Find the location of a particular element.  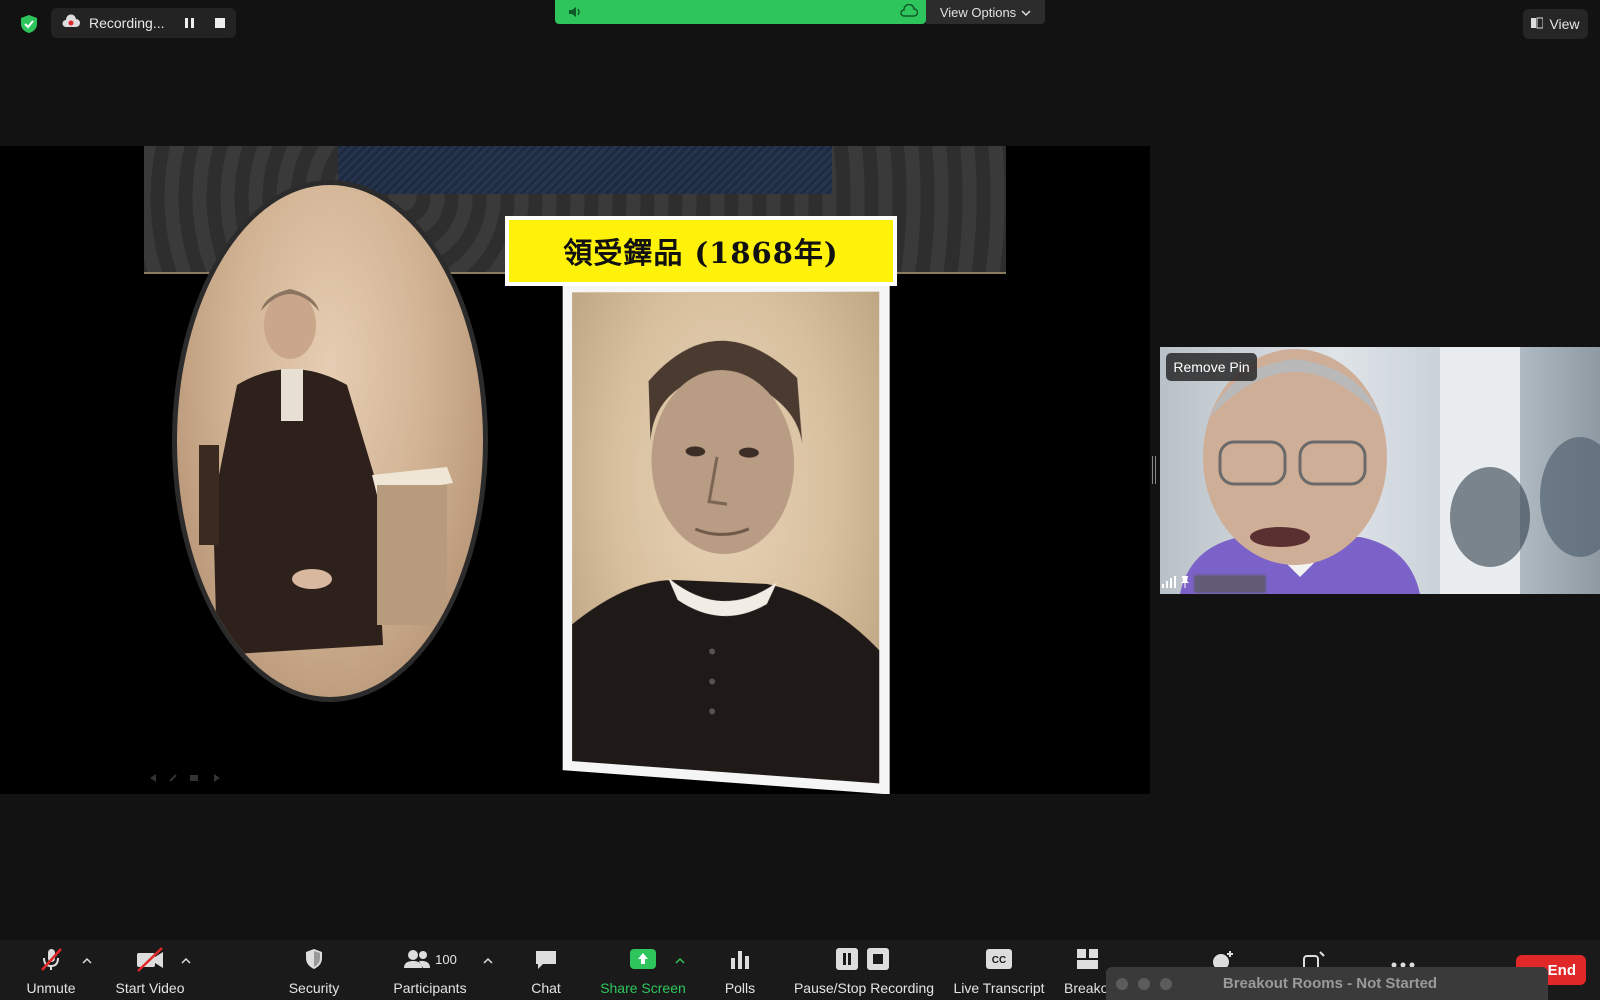

polls-bar-chart-icon is located at coordinates (740, 959).